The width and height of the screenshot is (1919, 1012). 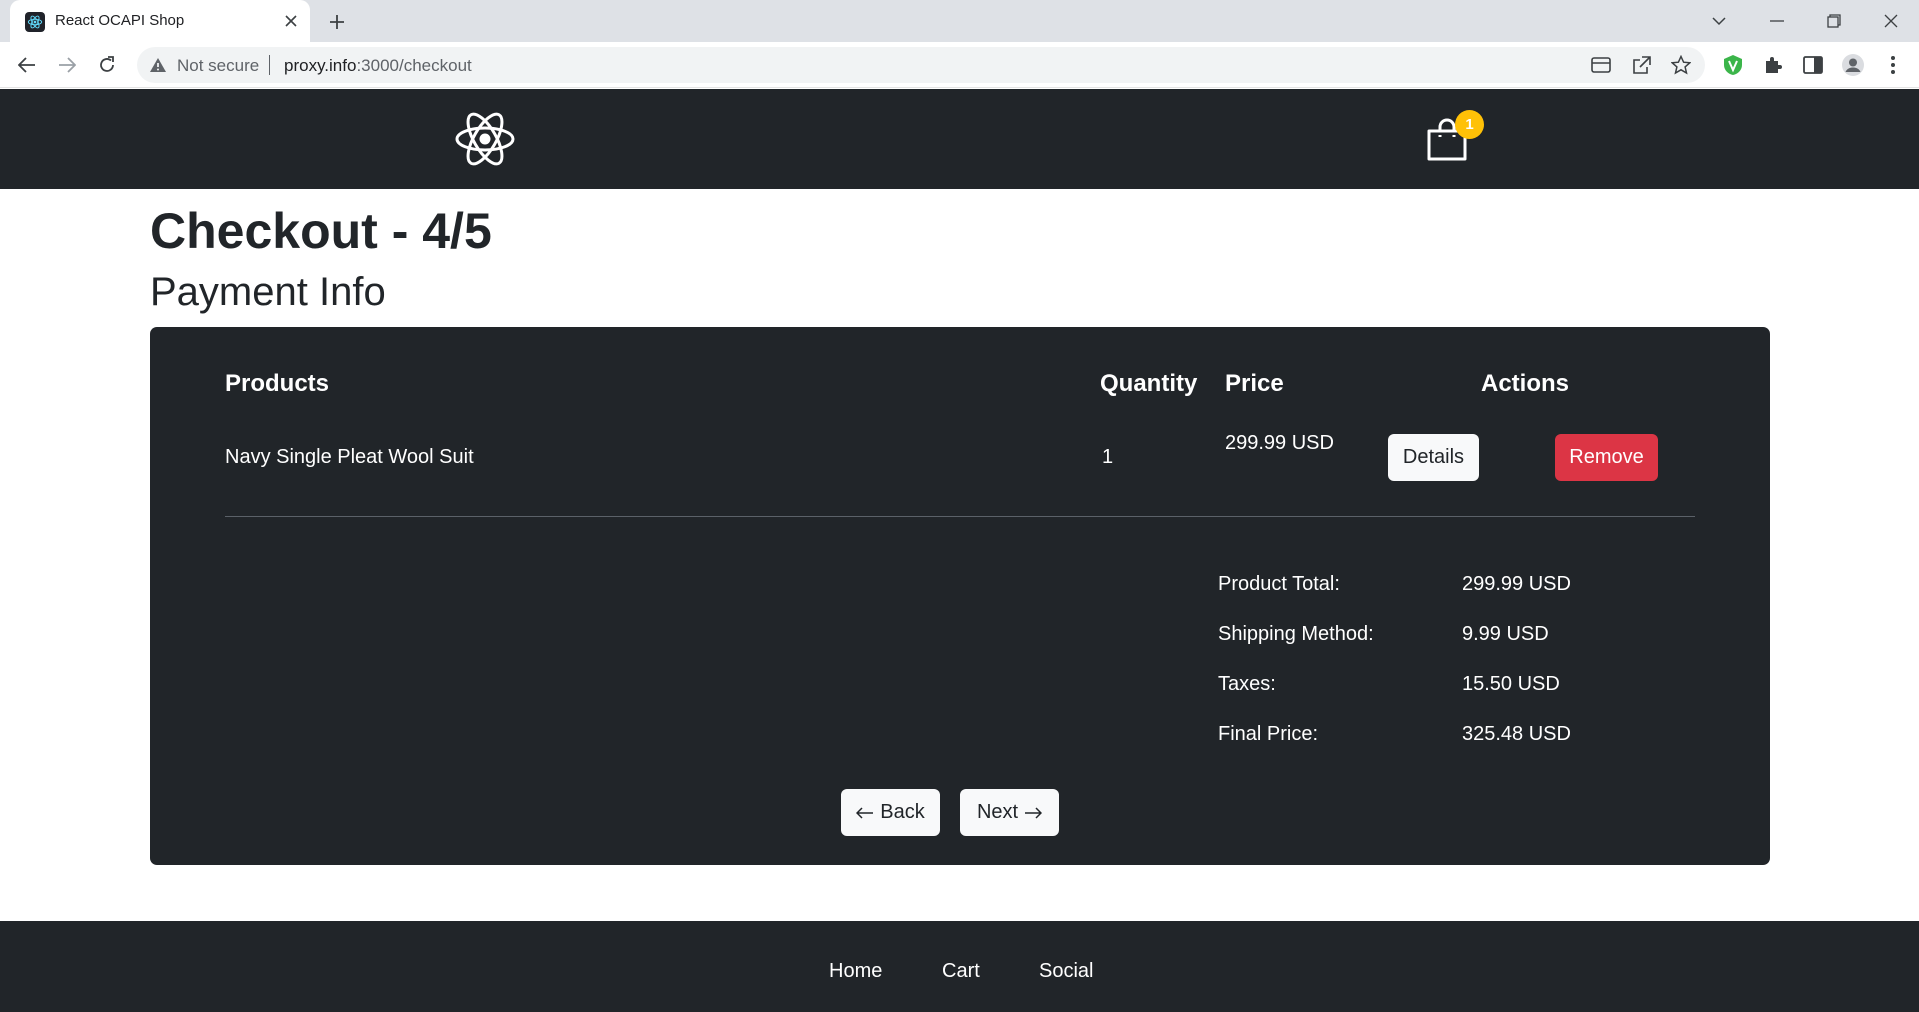 I want to click on tab-close-icon, so click(x=291, y=21).